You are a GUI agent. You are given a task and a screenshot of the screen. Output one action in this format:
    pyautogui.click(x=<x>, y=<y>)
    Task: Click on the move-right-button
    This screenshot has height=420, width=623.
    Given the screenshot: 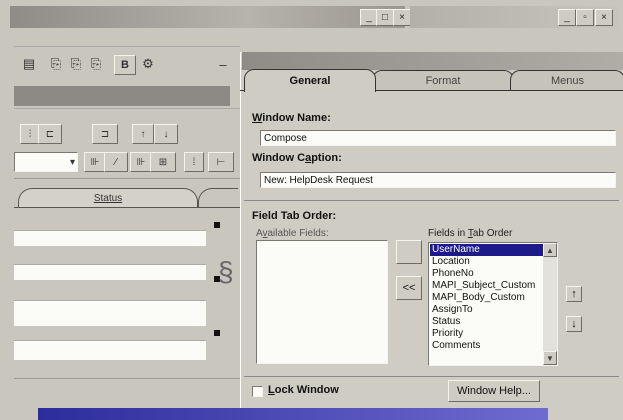 What is the action you would take?
    pyautogui.click(x=409, y=252)
    